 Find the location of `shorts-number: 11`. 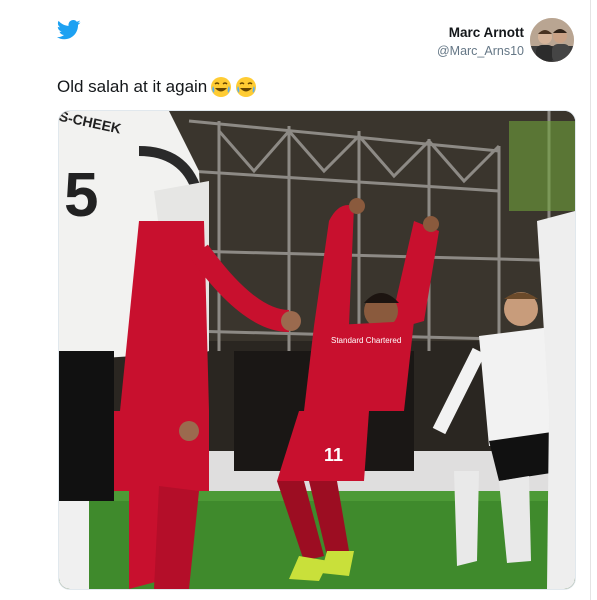

shorts-number: 11 is located at coordinates (333, 455).